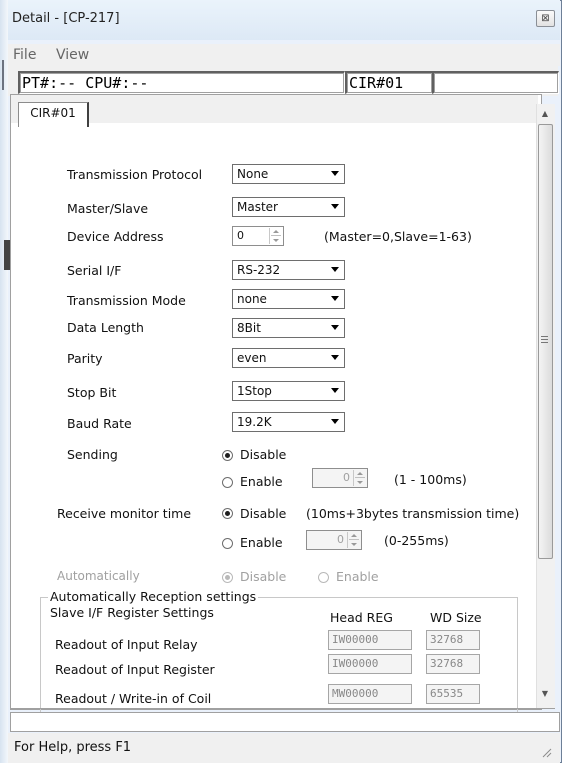 This screenshot has width=562, height=763. What do you see at coordinates (340, 539) in the screenshot?
I see `receive-time-value: 0` at bounding box center [340, 539].